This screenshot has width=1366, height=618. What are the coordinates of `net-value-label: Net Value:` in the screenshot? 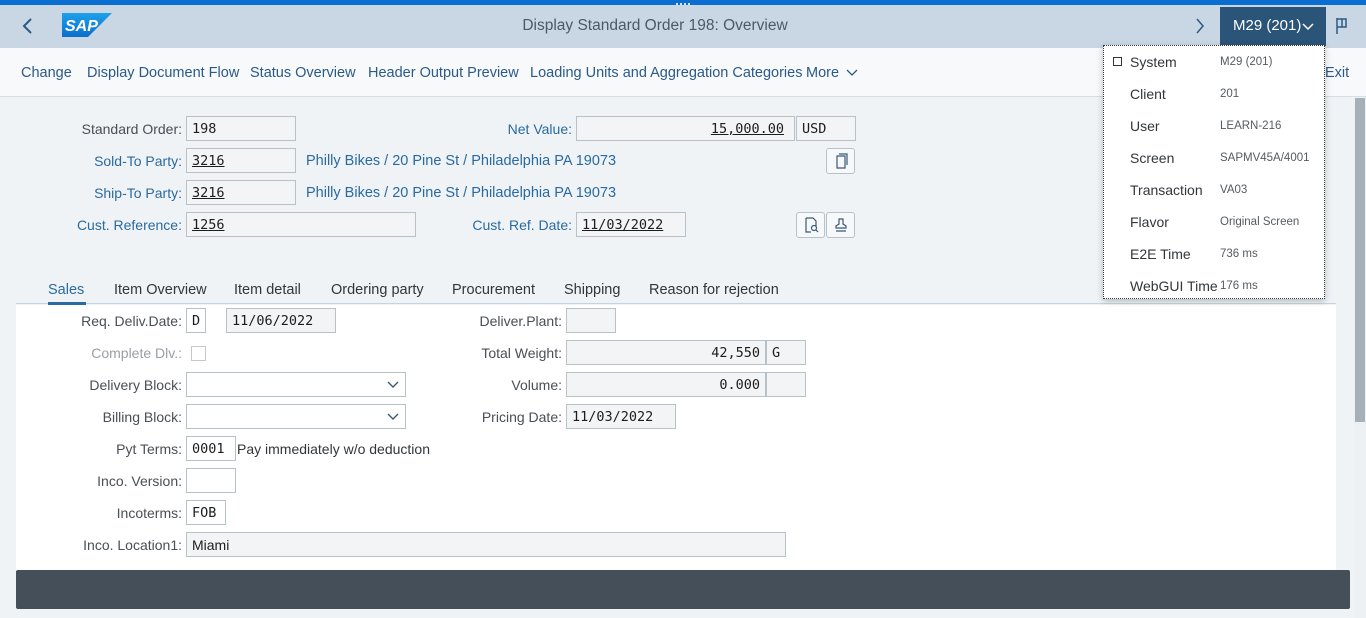 It's located at (539, 129).